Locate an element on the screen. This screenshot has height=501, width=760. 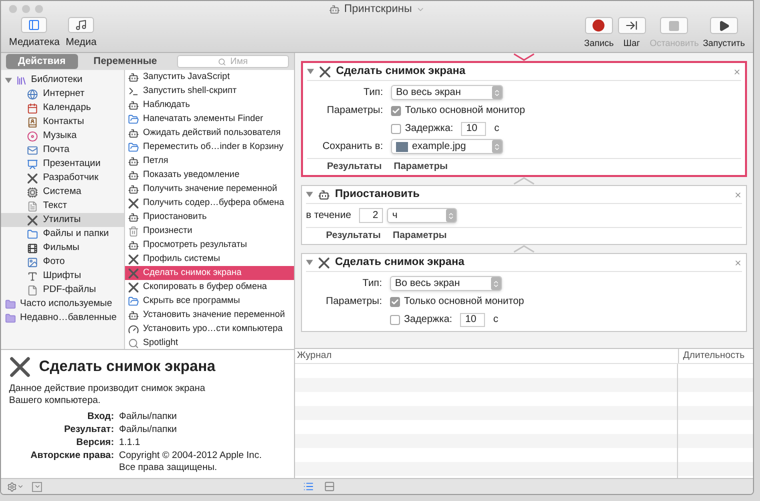
action-item: Переместить об…inder в Корзину is located at coordinates (209, 147).